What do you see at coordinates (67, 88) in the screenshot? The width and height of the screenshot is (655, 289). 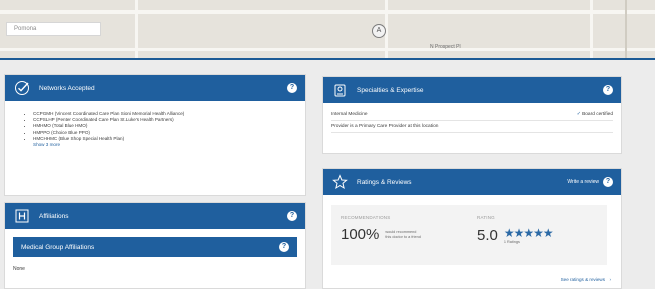 I see `networks-card-title: Networks Accepted` at bounding box center [67, 88].